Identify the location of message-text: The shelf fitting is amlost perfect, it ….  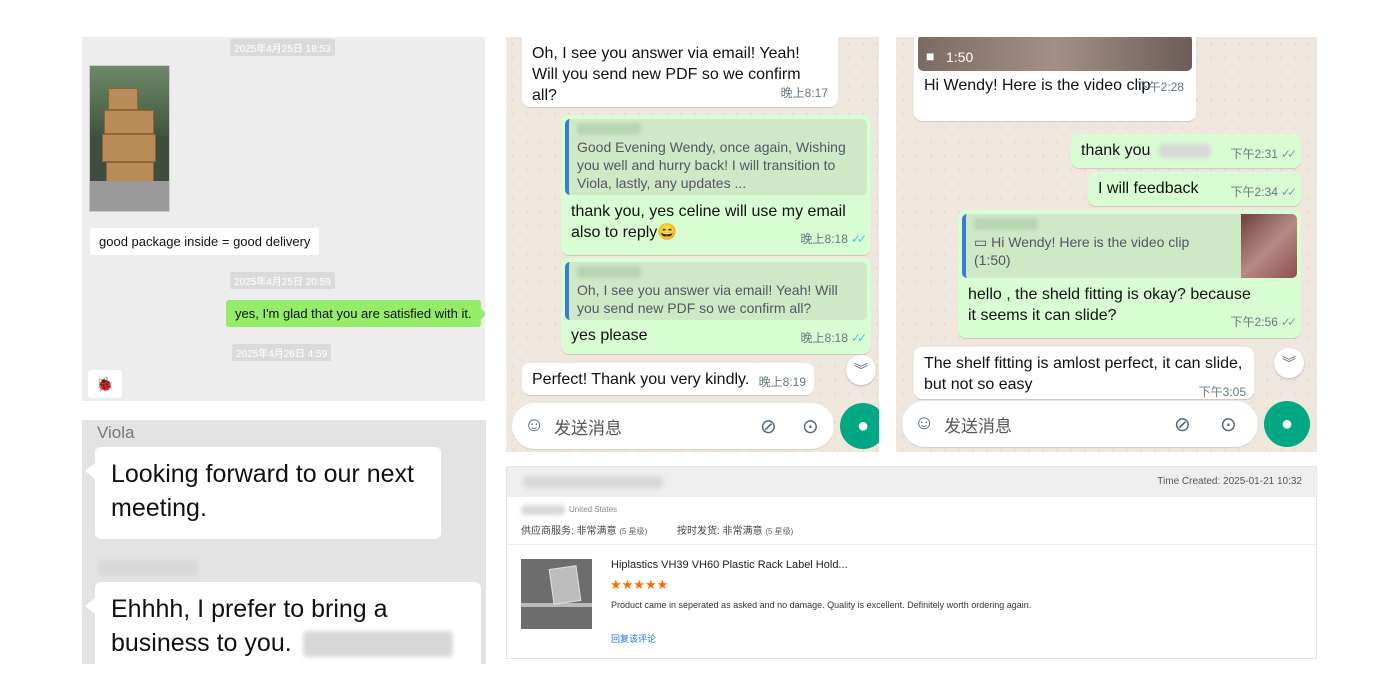
(1083, 374).